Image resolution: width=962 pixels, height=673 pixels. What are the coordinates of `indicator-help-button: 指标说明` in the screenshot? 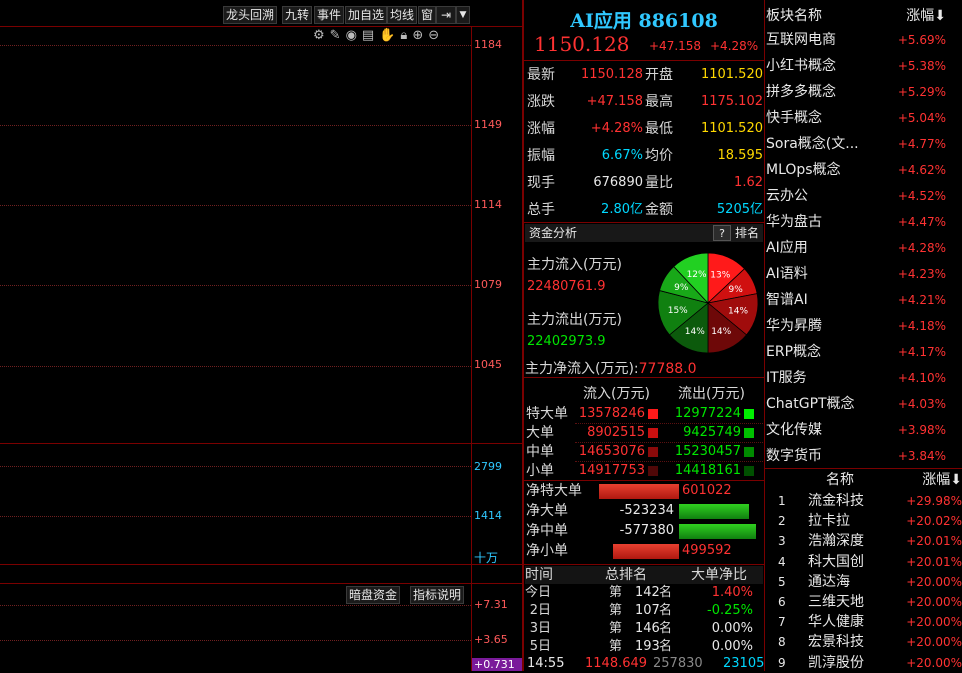 It's located at (437, 595).